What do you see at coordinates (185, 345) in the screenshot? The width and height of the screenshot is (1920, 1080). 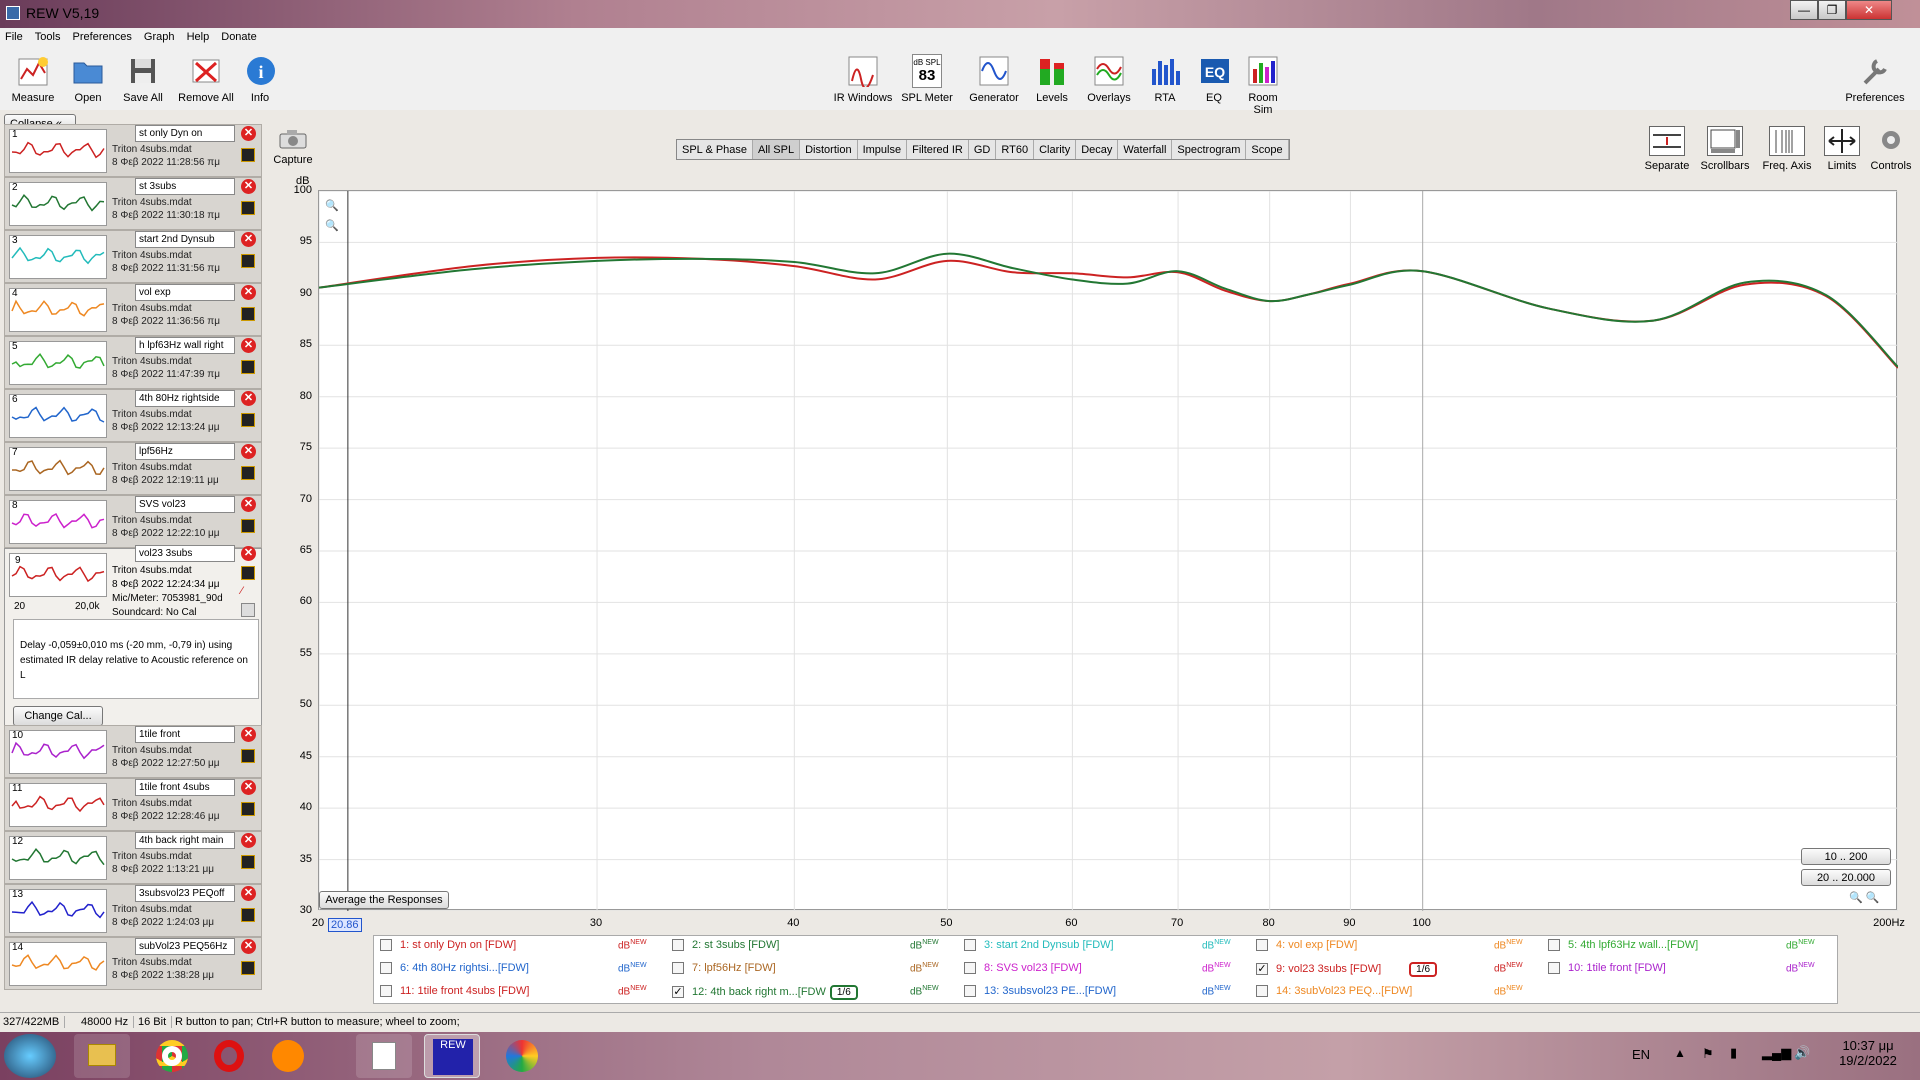 I see `measurement-name-field: h lpf63Hz wall right` at bounding box center [185, 345].